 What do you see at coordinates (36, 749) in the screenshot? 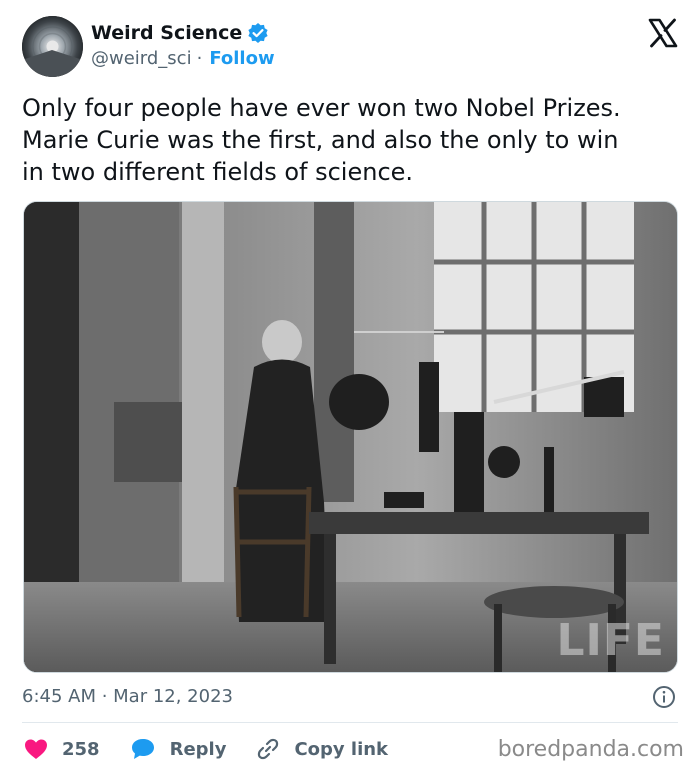
I see `heart-icon` at bounding box center [36, 749].